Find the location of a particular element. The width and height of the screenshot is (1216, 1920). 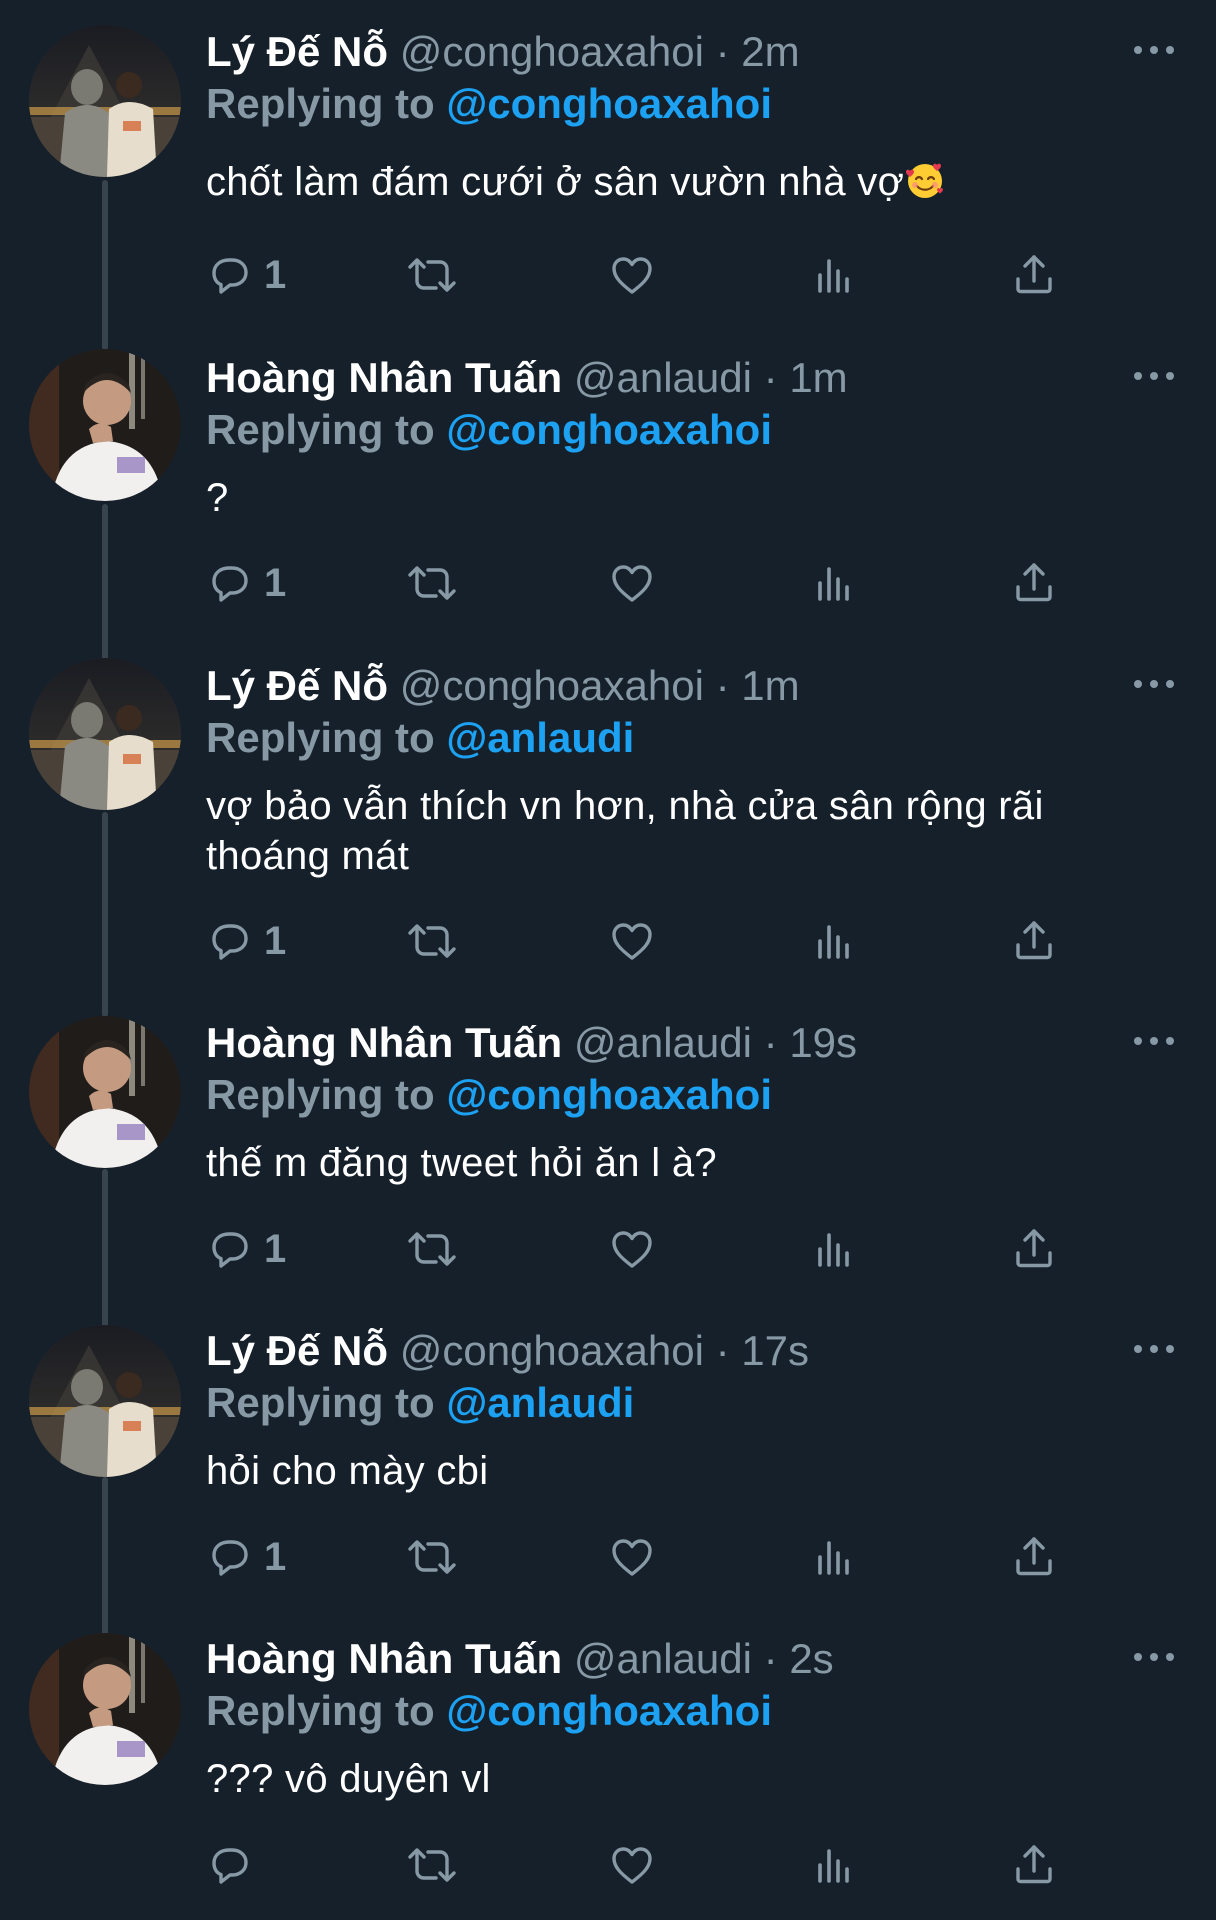

tweet-header: Lý Đế Nỗ @conghoaxahoi · 1m is located at coordinates (503, 686).